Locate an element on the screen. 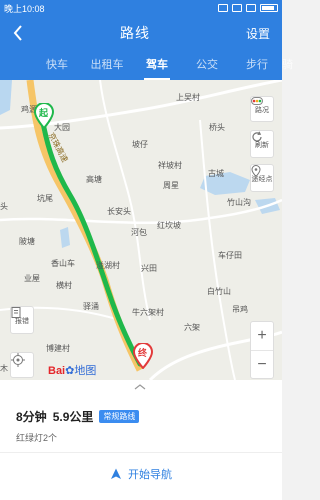  tab-partial-left is located at coordinates (16, 65).